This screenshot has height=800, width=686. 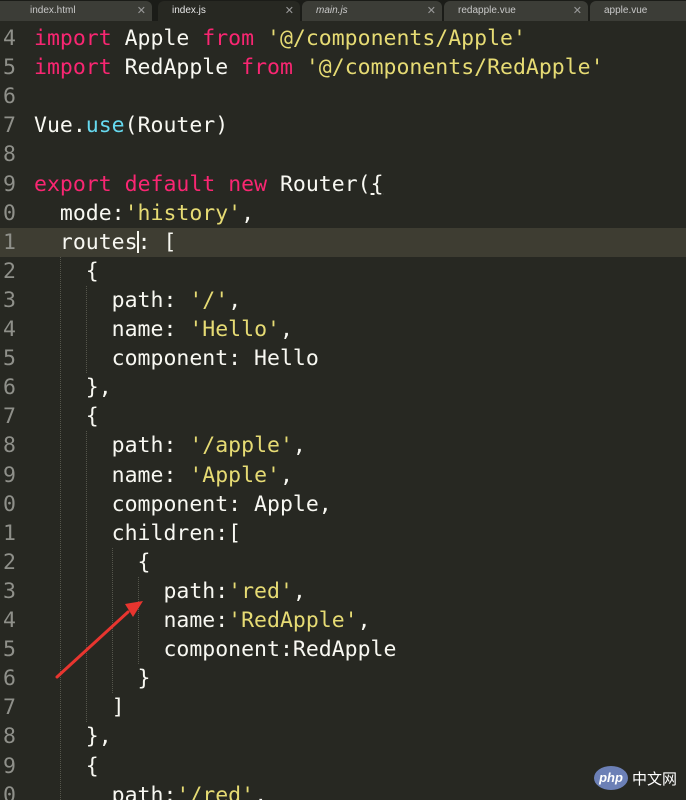 What do you see at coordinates (343, 533) in the screenshot?
I see `code-line: 1 children:[` at bounding box center [343, 533].